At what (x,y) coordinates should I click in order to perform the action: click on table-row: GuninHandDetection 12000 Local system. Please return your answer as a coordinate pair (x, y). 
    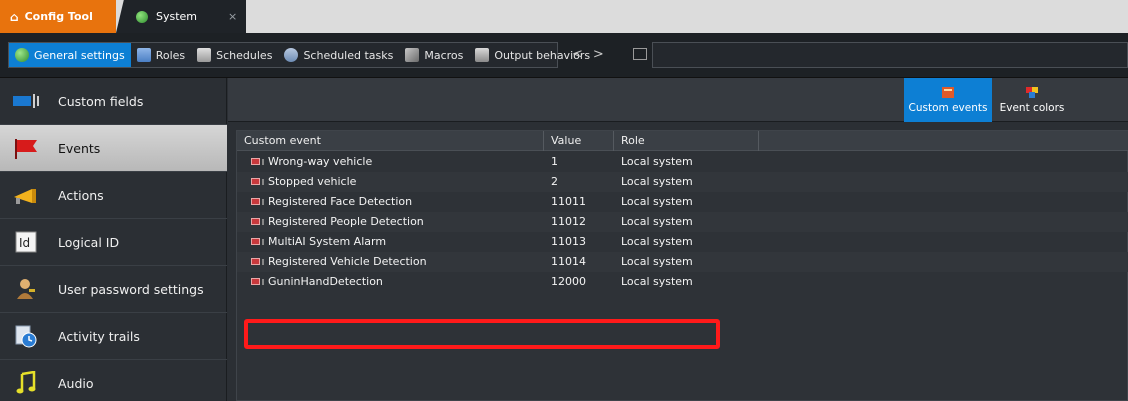
    Looking at the image, I should click on (682, 282).